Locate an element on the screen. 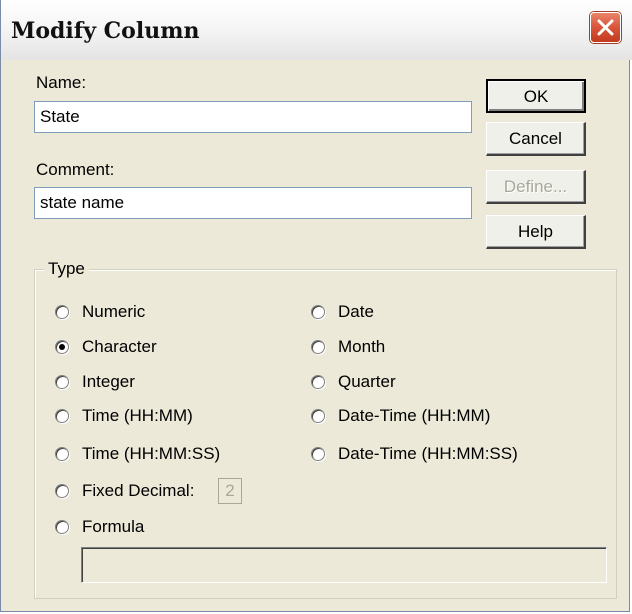 Image resolution: width=632 pixels, height=614 pixels. radio-date: Date is located at coordinates (342, 312).